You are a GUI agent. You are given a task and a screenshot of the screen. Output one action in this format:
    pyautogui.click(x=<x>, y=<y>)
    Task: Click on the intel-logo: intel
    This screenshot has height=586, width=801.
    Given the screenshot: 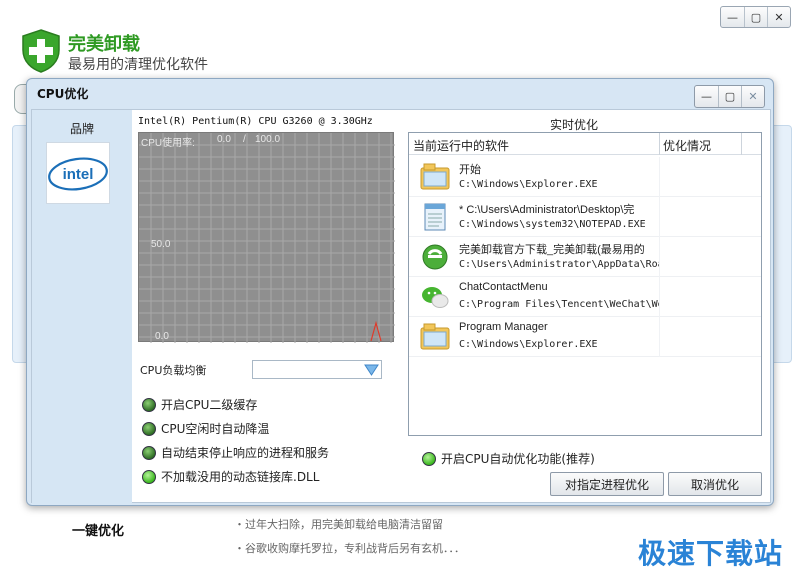 What is the action you would take?
    pyautogui.click(x=78, y=173)
    